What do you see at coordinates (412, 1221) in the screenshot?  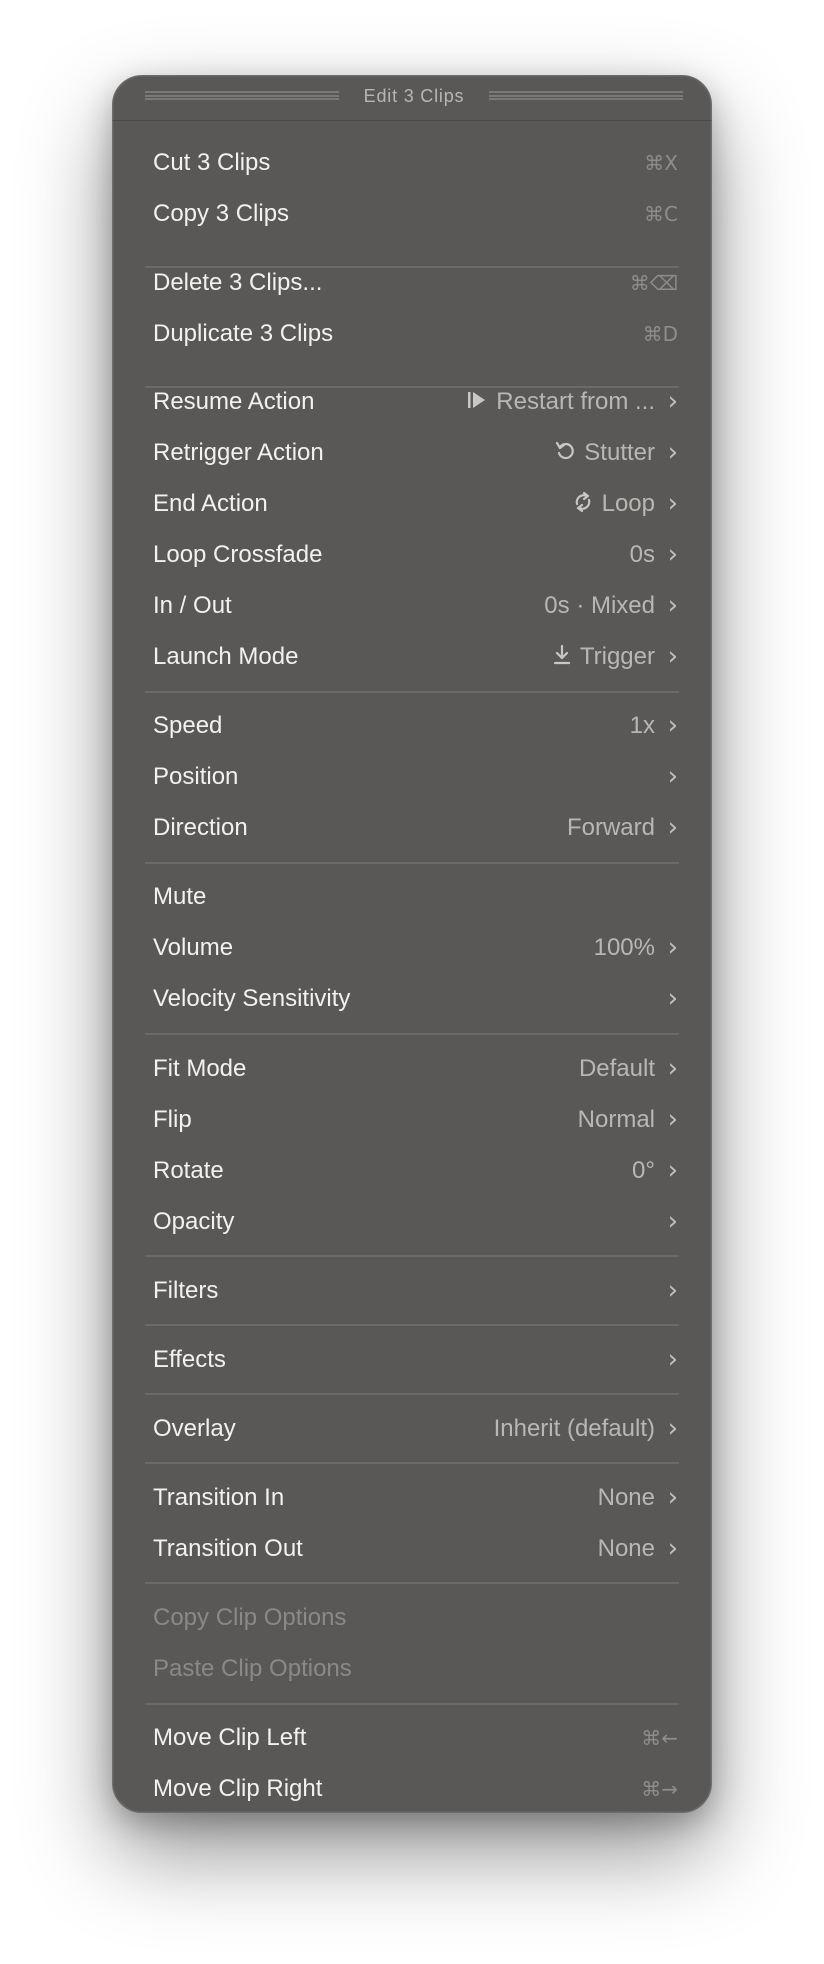 I see `menu-item-opacity: Opacity ›` at bounding box center [412, 1221].